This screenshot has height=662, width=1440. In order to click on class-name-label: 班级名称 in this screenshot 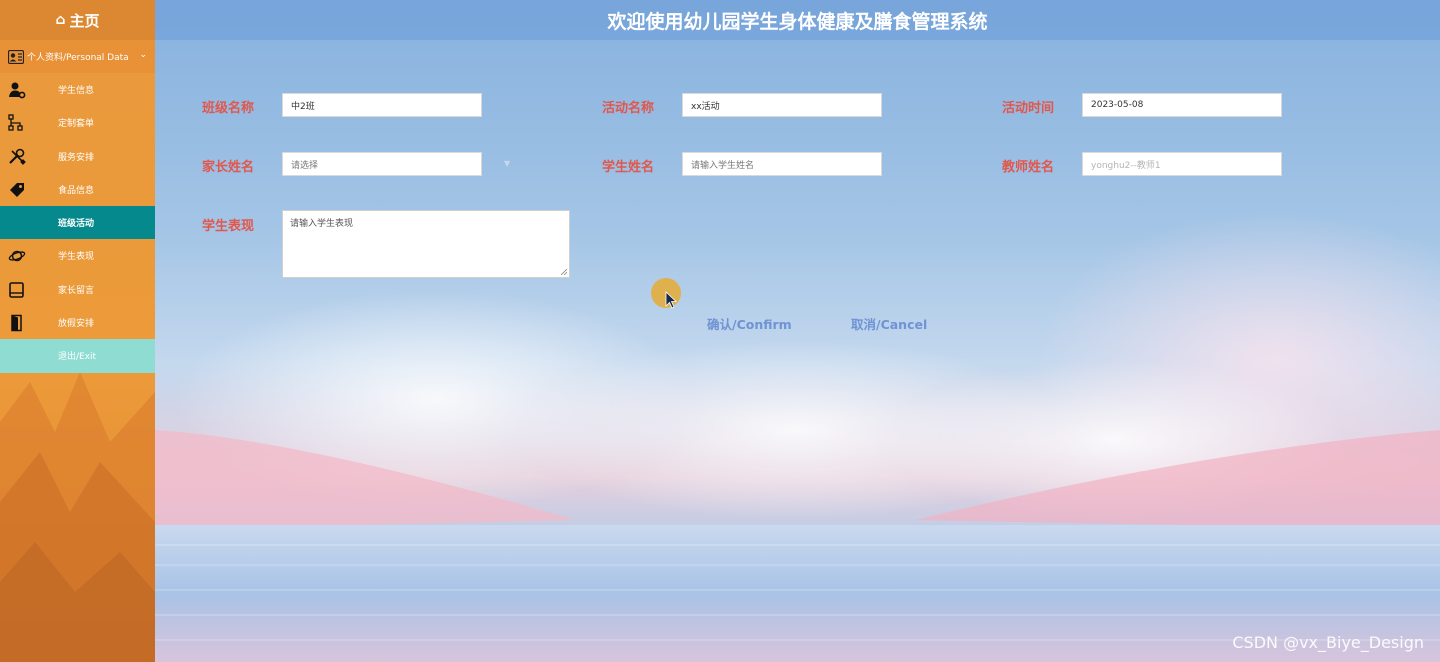, I will do `click(228, 108)`.